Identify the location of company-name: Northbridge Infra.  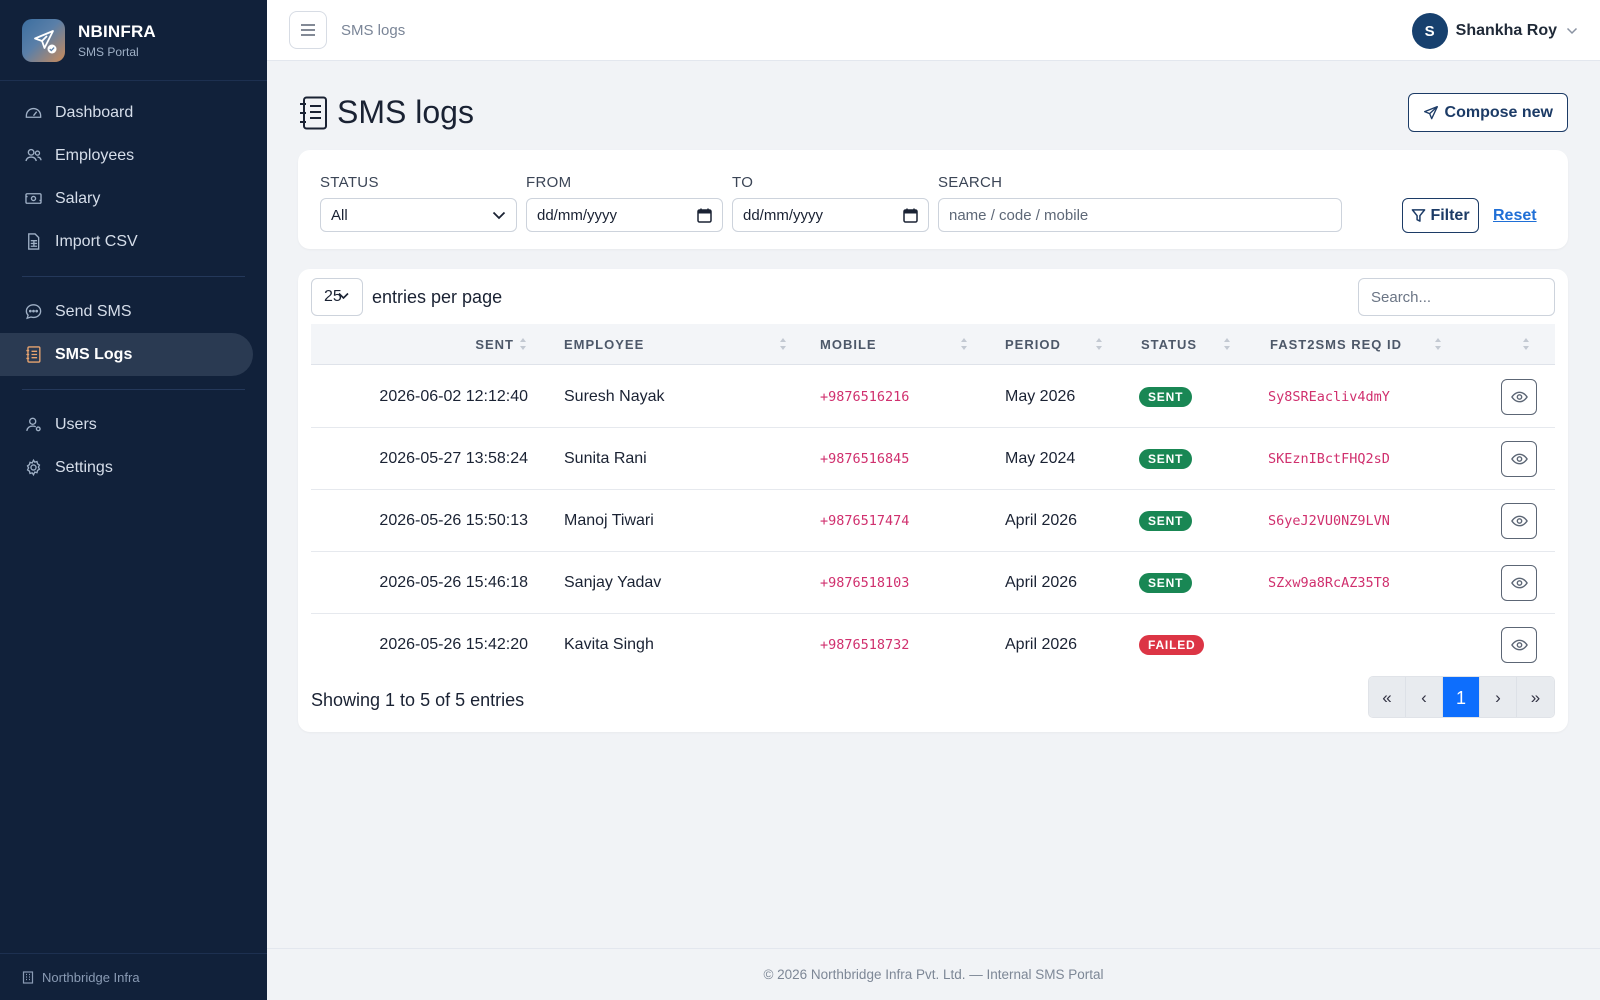
(91, 977).